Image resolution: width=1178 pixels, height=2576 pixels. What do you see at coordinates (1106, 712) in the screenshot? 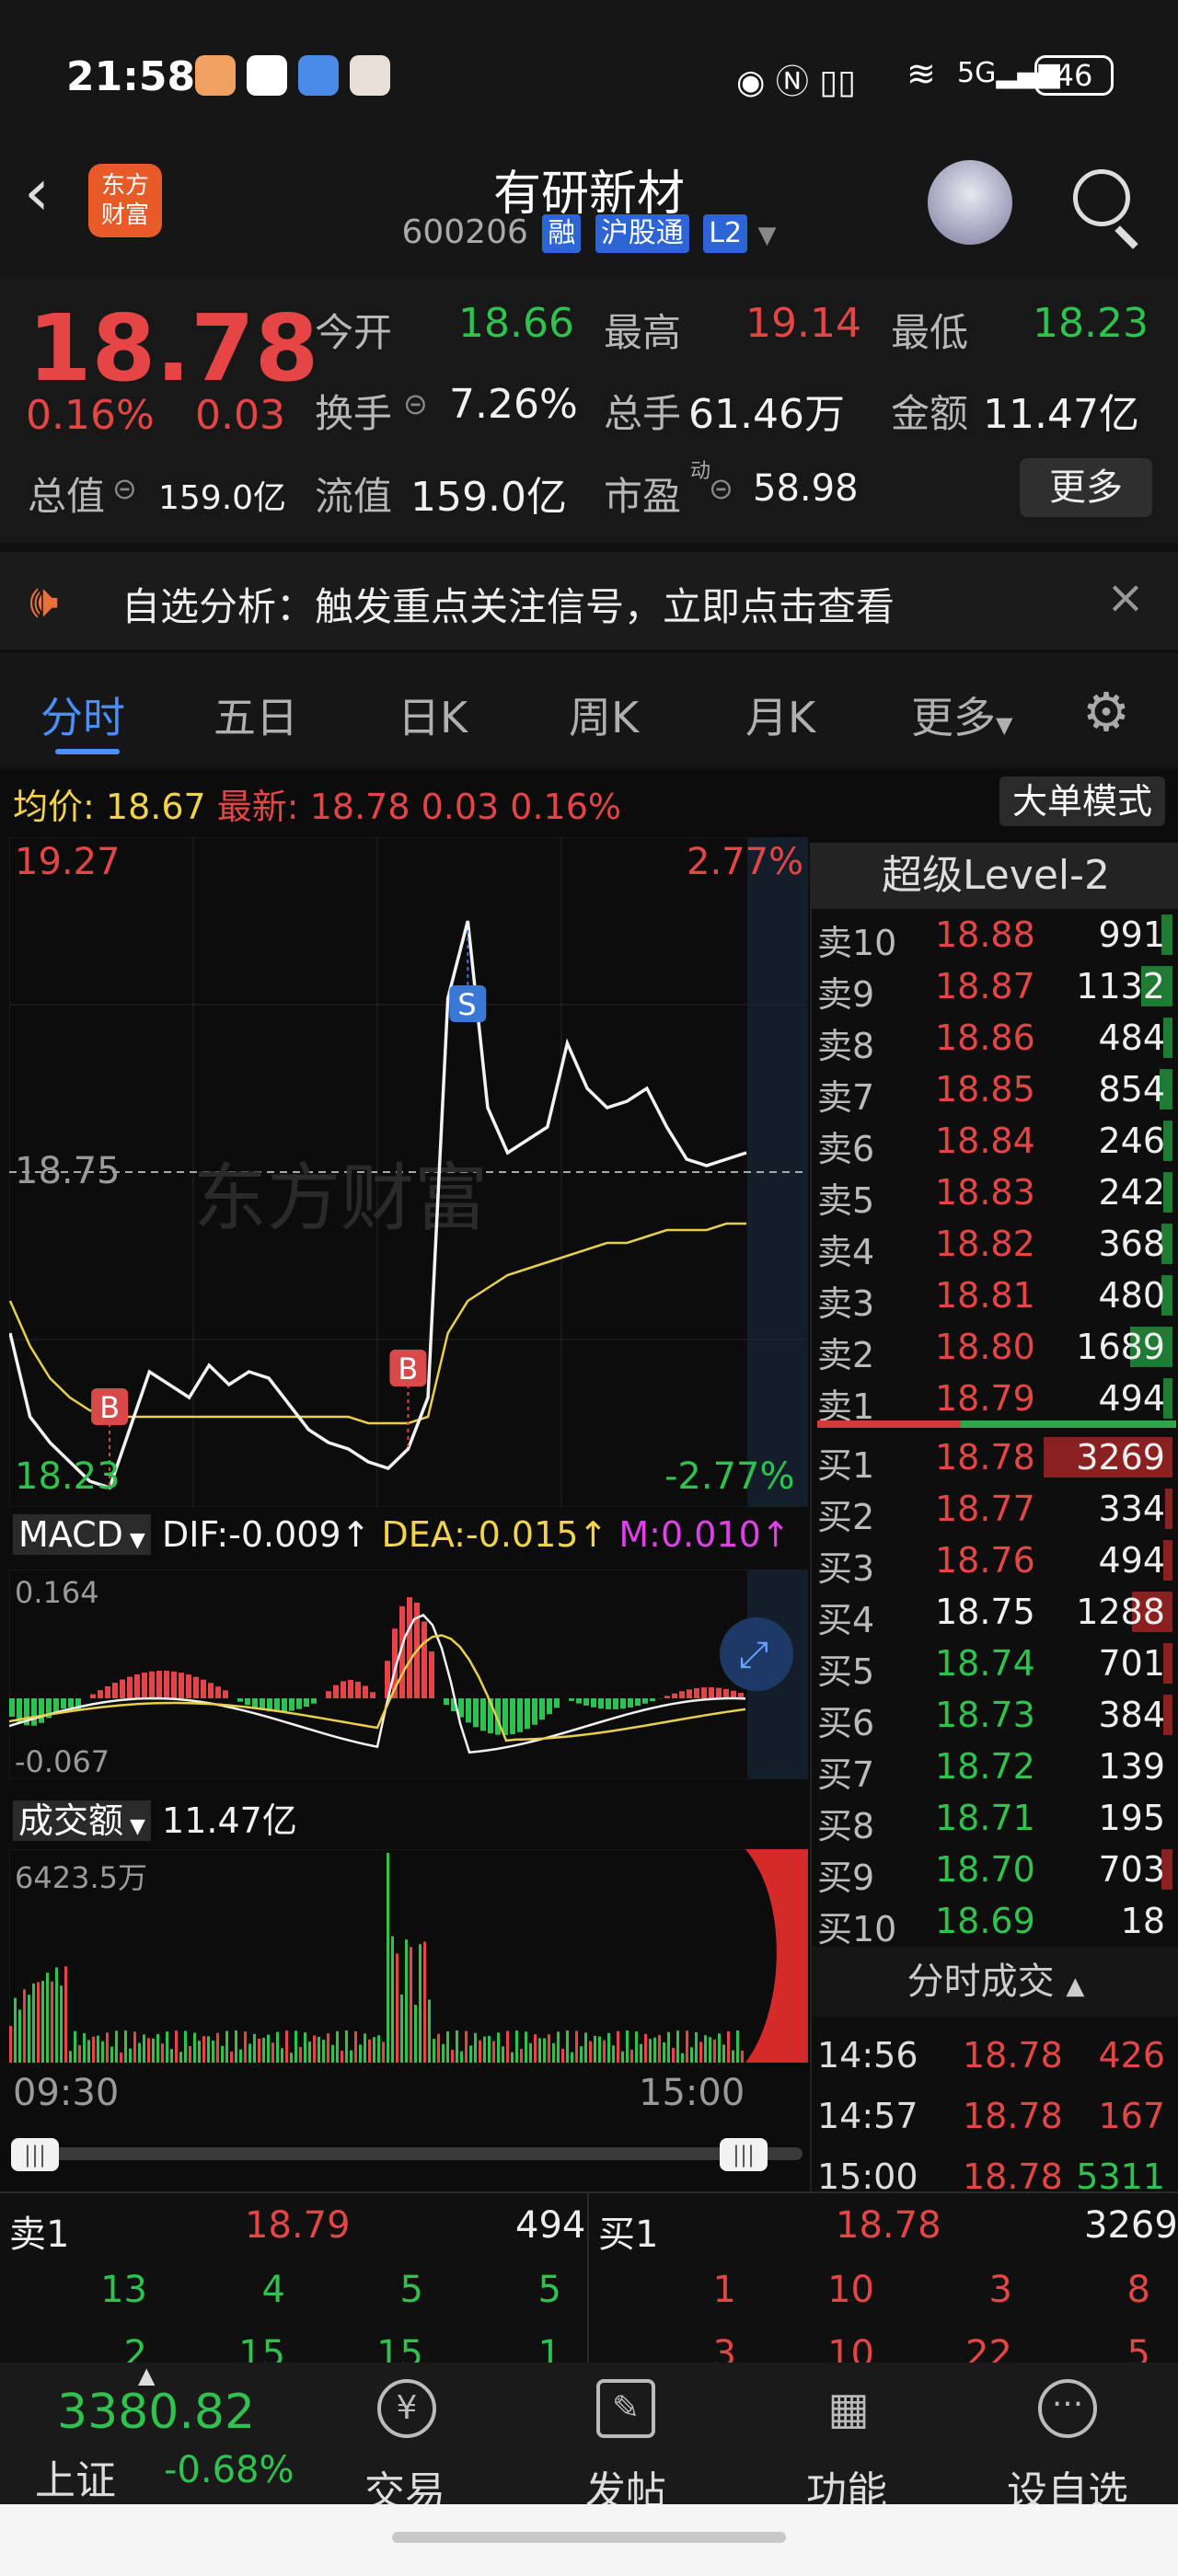
I see `gear-icon: ⚙` at bounding box center [1106, 712].